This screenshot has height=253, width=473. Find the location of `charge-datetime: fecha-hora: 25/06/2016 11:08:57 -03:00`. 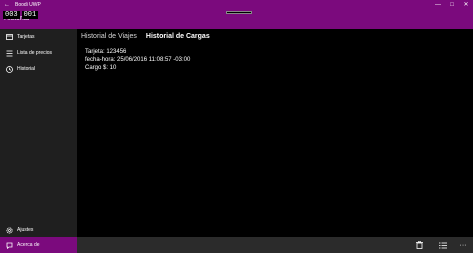

charge-datetime: fecha-hora: 25/06/2016 11:08:57 -03:00 is located at coordinates (138, 60).